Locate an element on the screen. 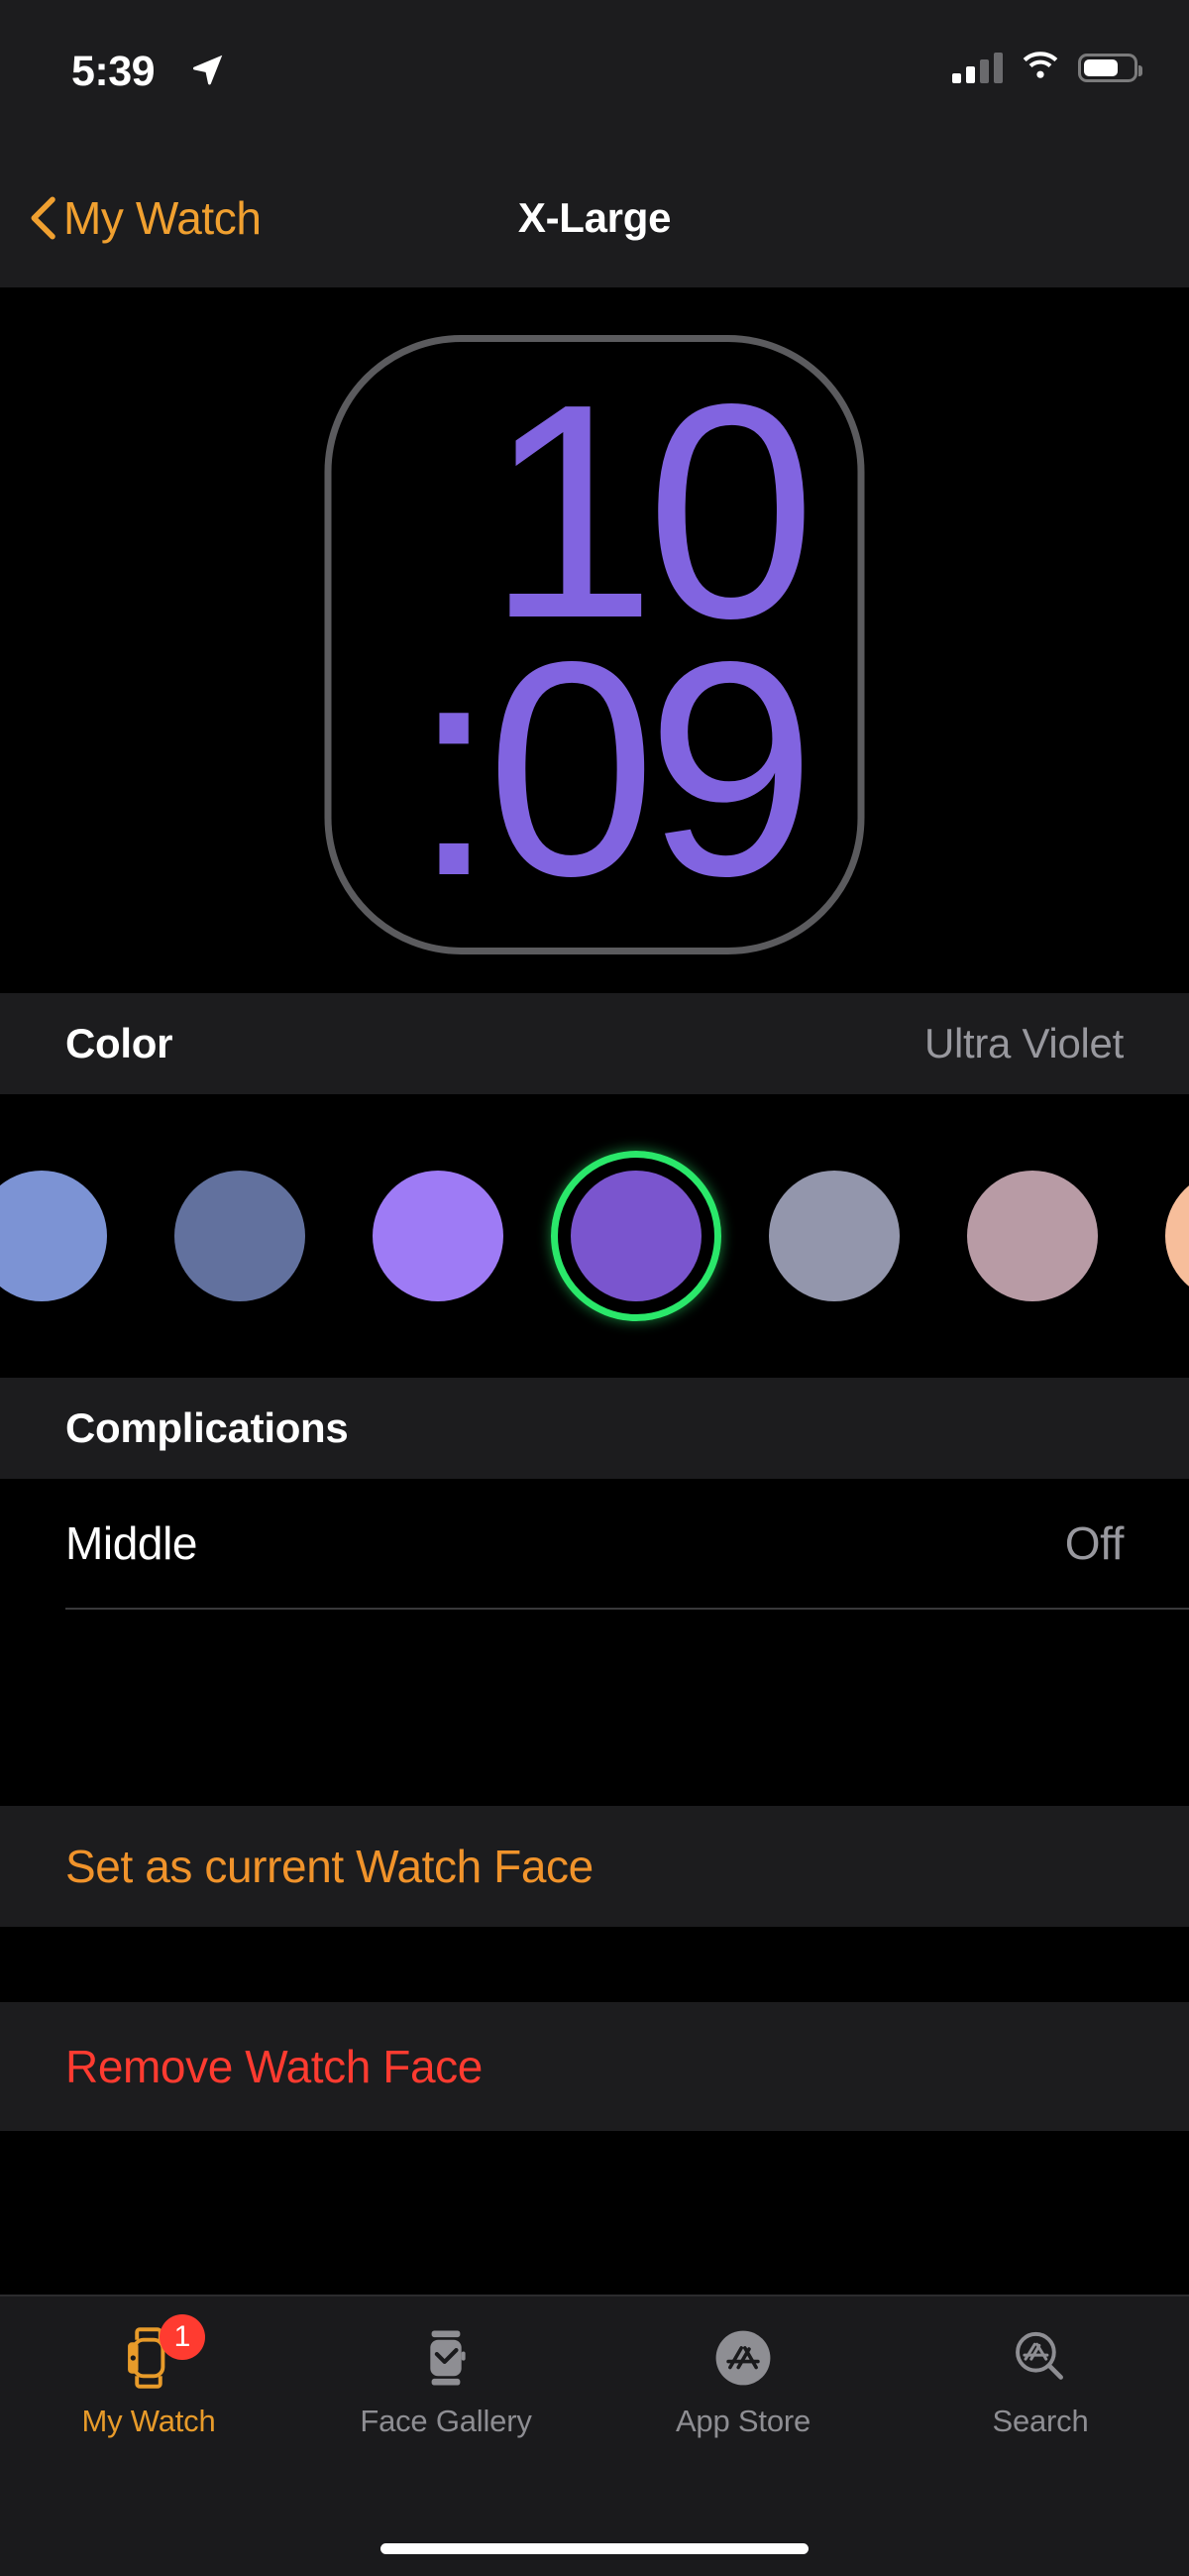 Image resolution: width=1189 pixels, height=2576 pixels. battery-icon is located at coordinates (1110, 67).